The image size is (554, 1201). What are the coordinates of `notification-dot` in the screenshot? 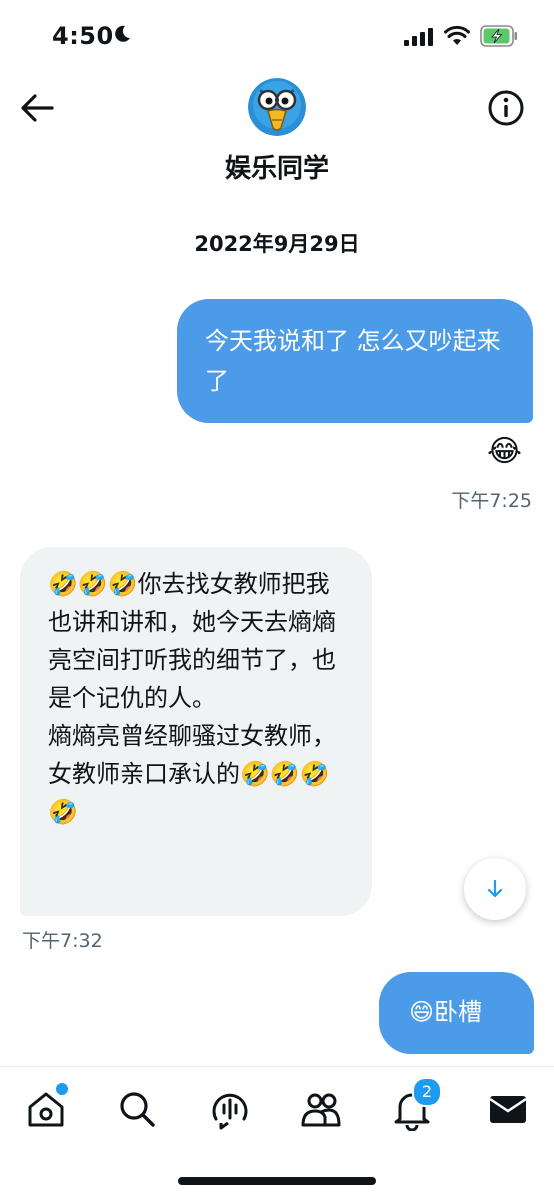 It's located at (62, 1089).